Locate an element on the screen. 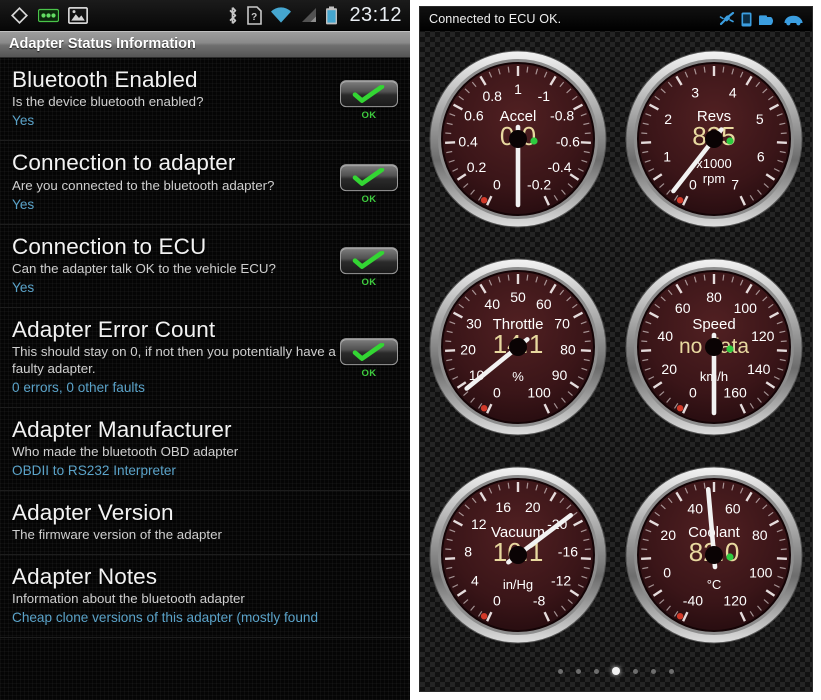 The width and height of the screenshot is (821, 700). status-row-title: Bluetooth Enabled is located at coordinates (105, 79).